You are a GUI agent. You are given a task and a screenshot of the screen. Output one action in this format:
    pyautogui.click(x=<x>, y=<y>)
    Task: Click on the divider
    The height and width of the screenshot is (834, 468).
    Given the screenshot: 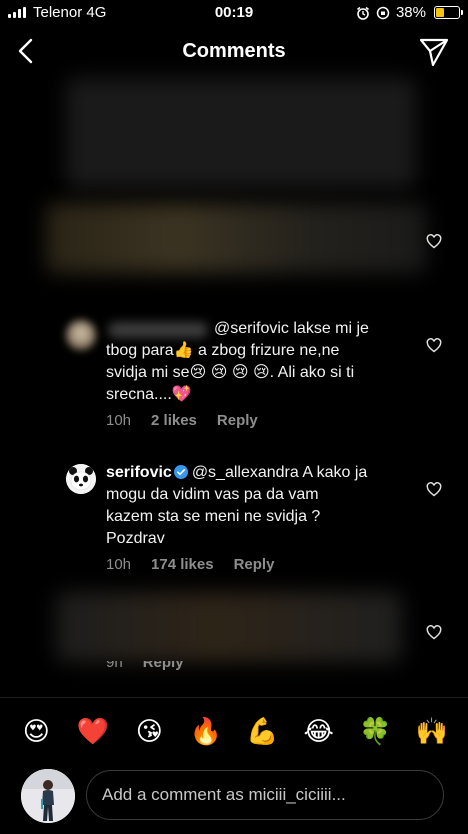 What is the action you would take?
    pyautogui.click(x=234, y=697)
    